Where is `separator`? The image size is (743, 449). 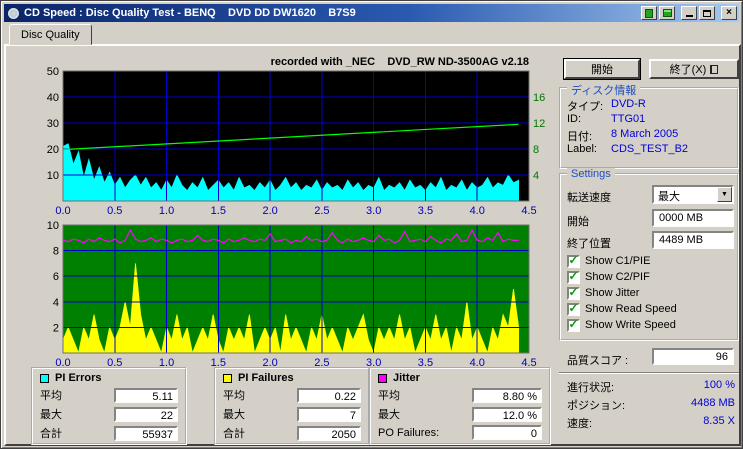
separator is located at coordinates (649, 373).